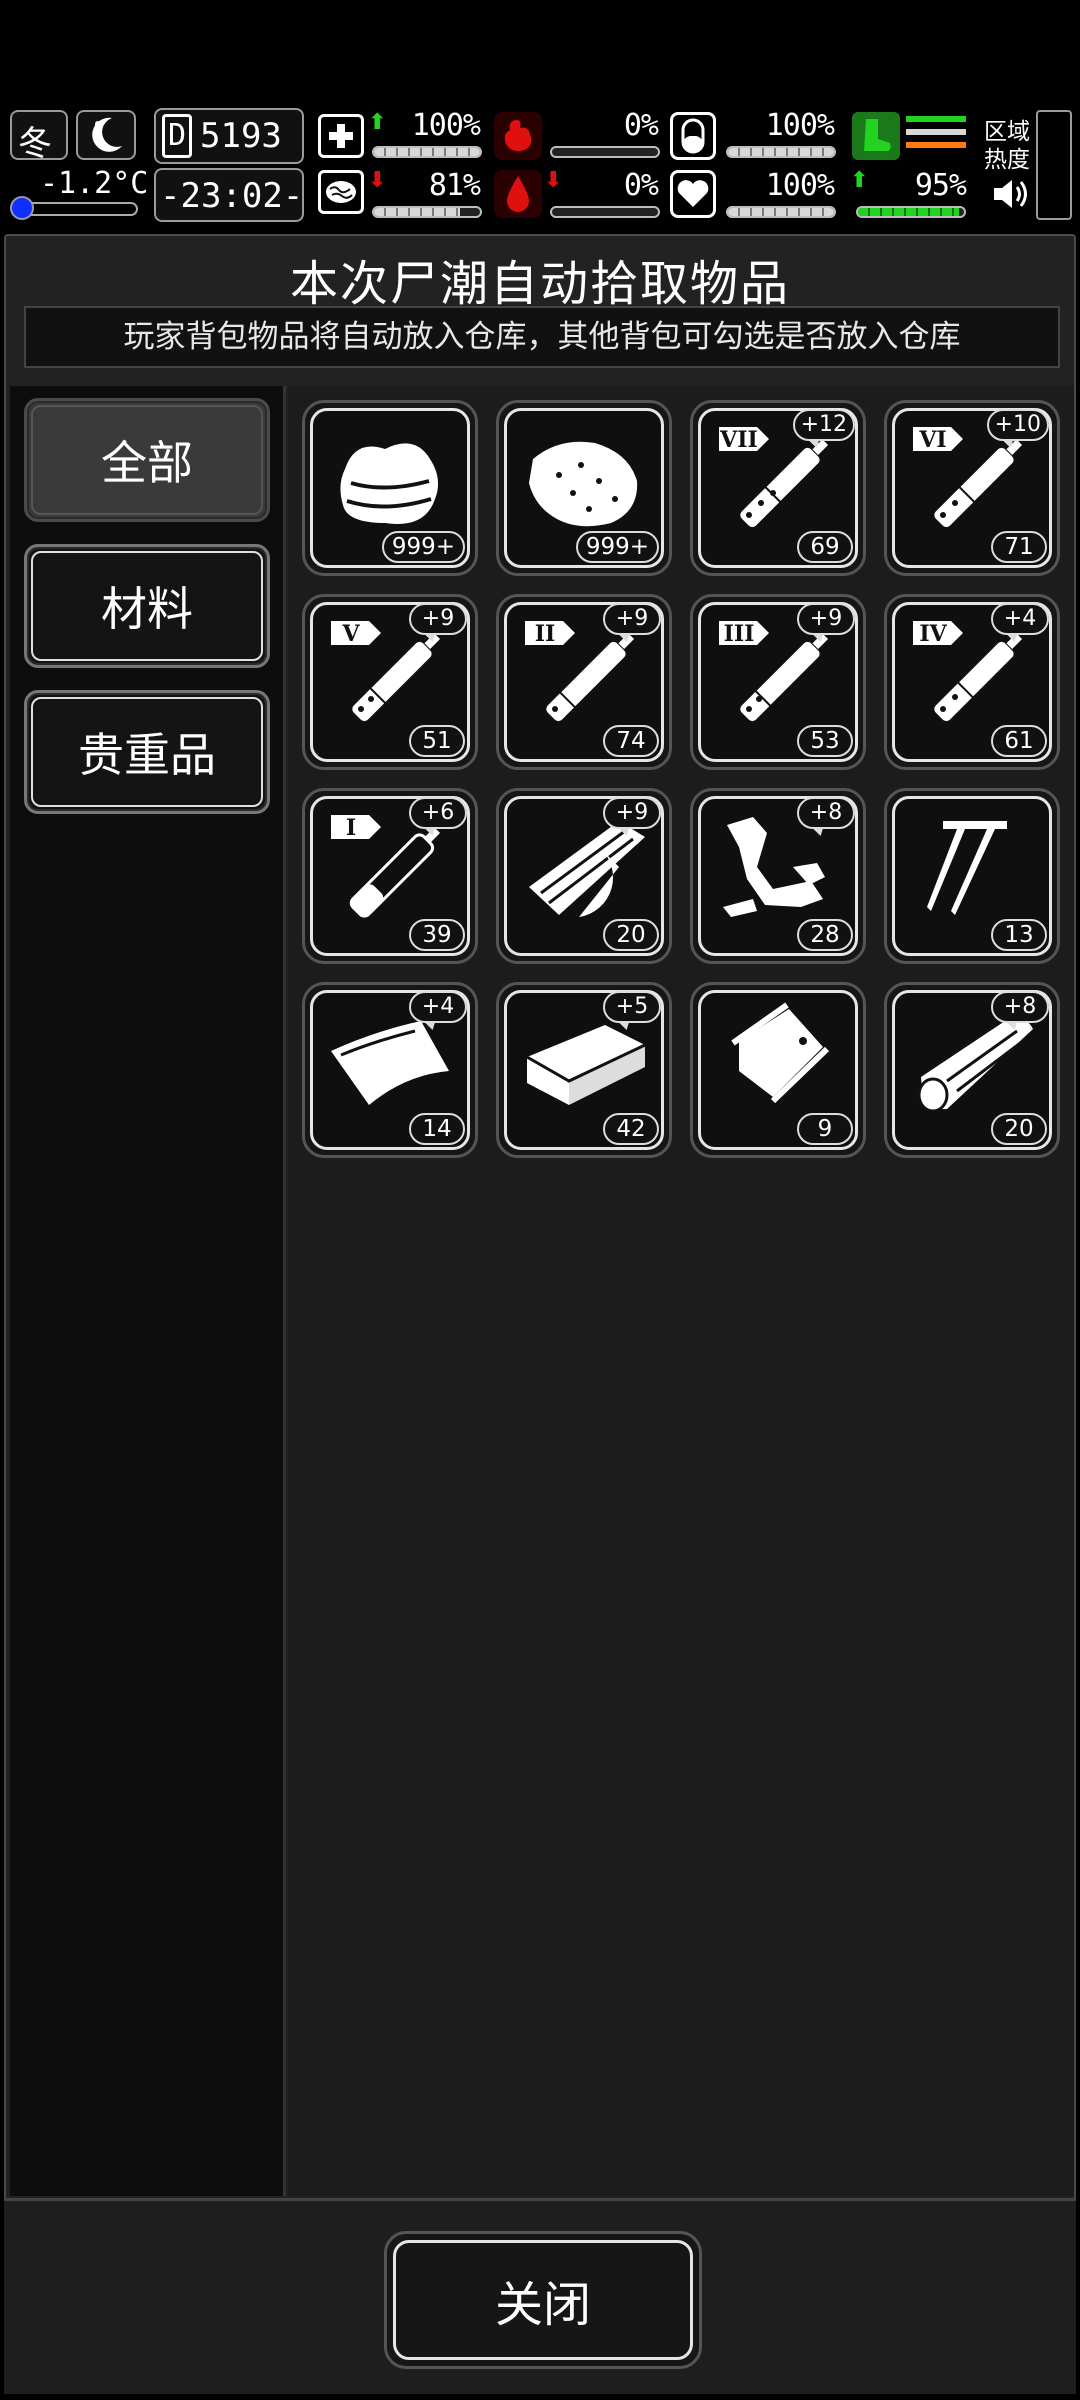  Describe the element at coordinates (106, 135) in the screenshot. I see `moon-icon` at that location.